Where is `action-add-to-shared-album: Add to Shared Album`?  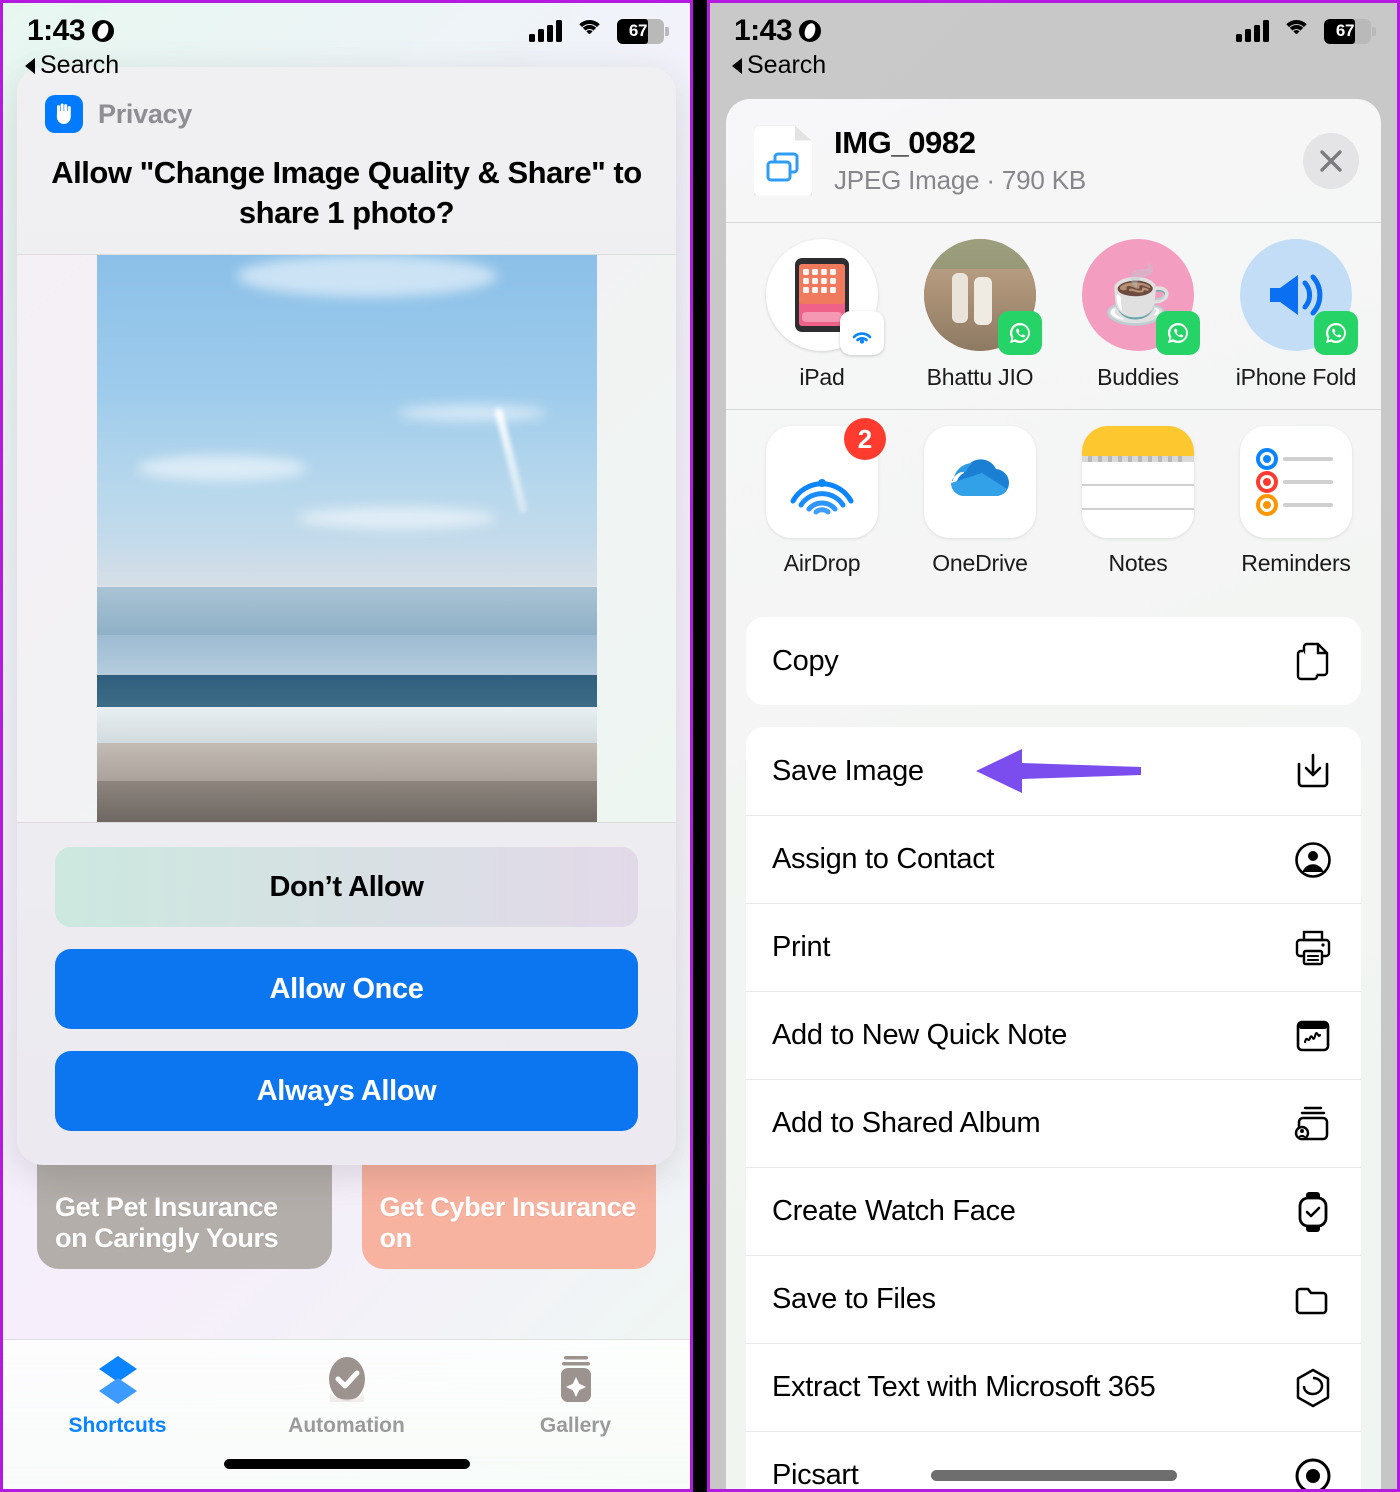
action-add-to-shared-album: Add to Shared Album is located at coordinates (1053, 1123).